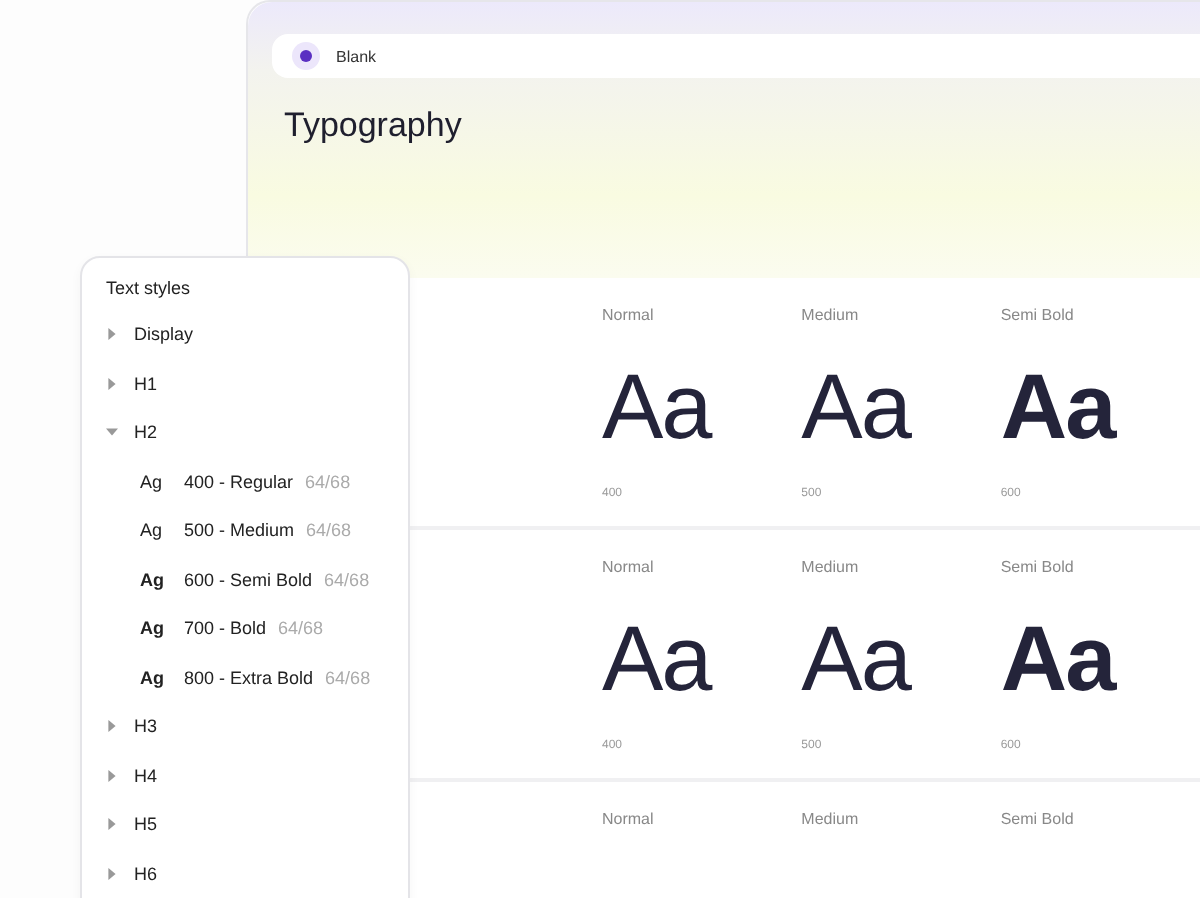 The image size is (1200, 898). Describe the element at coordinates (146, 383) in the screenshot. I see `style-group: H1` at that location.